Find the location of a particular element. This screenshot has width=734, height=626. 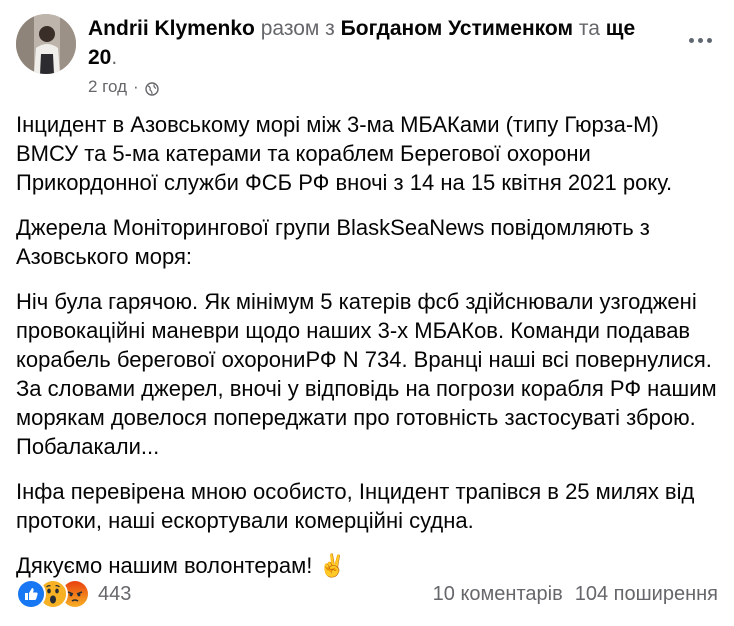

globe-icon is located at coordinates (151, 88).